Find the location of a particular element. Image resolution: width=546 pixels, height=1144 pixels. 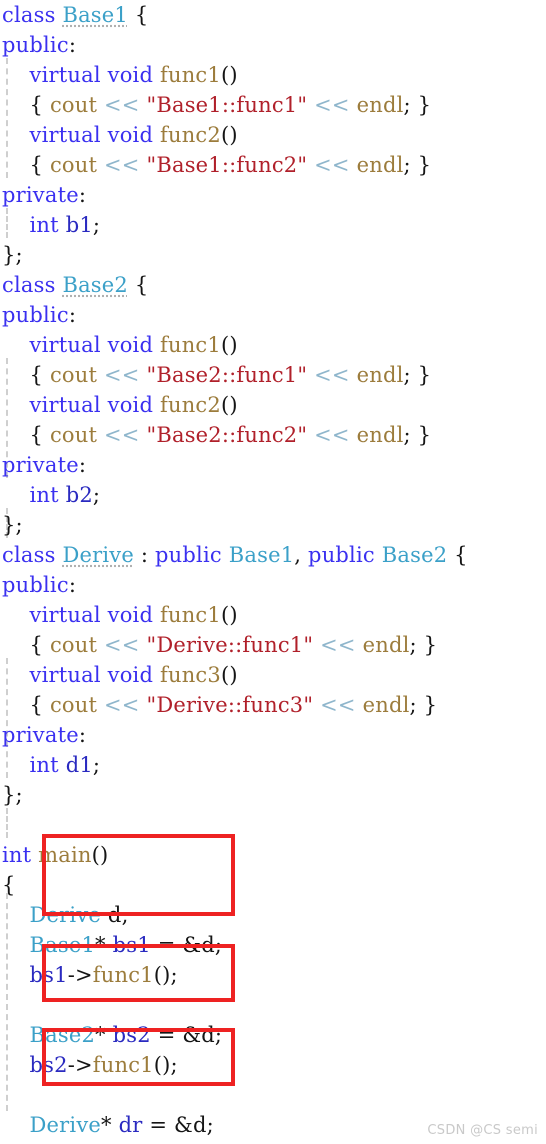

code-line: bs2->func1(); is located at coordinates (103, 1065).